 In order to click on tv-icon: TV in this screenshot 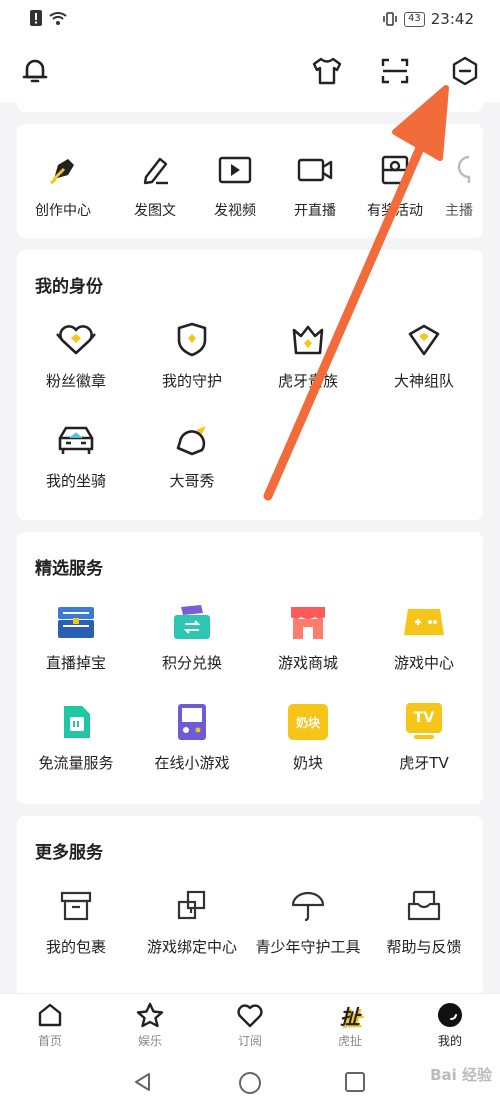, I will do `click(424, 722)`.